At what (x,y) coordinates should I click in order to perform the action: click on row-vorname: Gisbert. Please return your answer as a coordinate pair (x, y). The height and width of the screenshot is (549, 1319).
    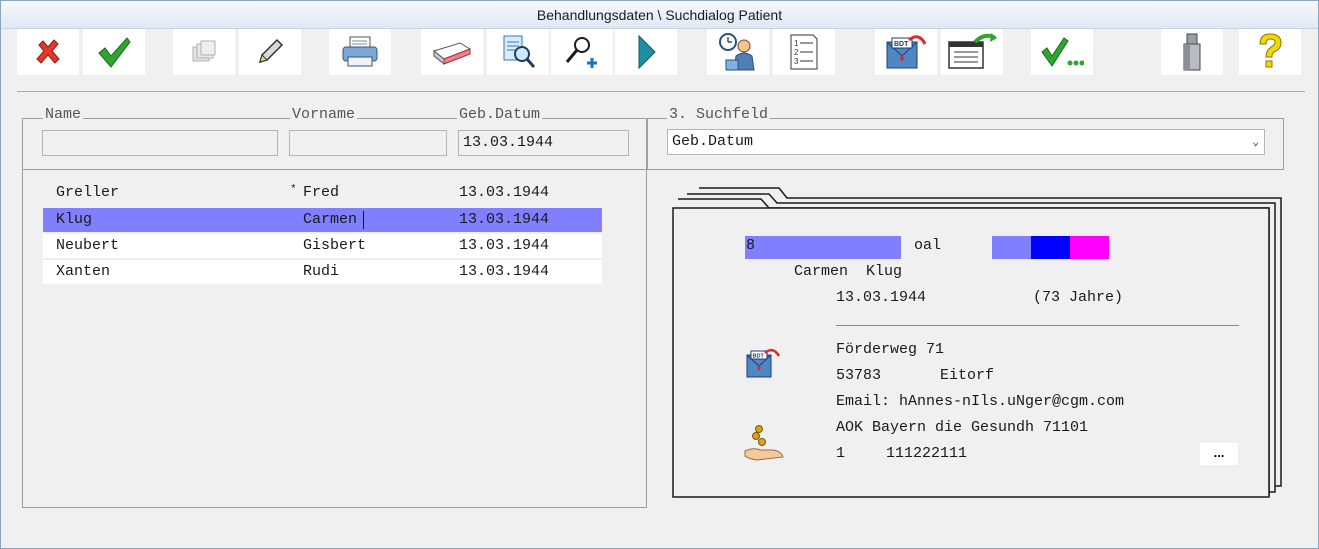
    Looking at the image, I should click on (335, 245).